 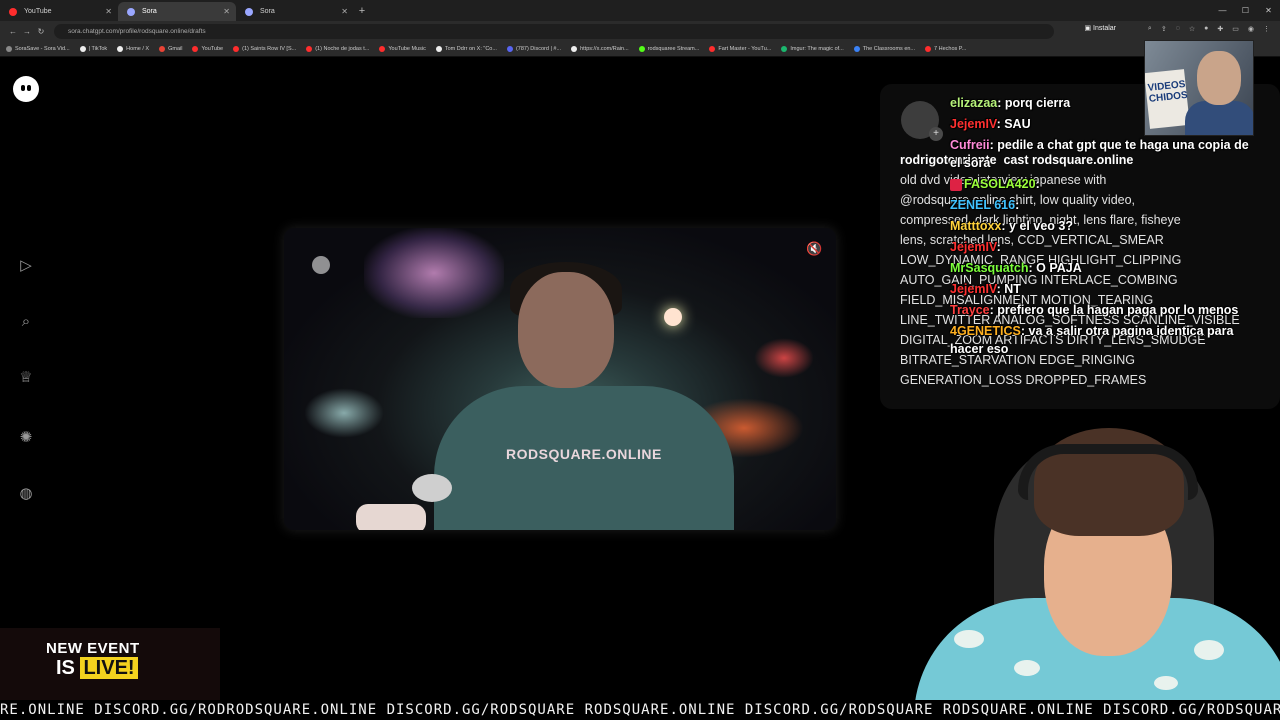 What do you see at coordinates (149, 11) in the screenshot?
I see `tab-title: Sora` at bounding box center [149, 11].